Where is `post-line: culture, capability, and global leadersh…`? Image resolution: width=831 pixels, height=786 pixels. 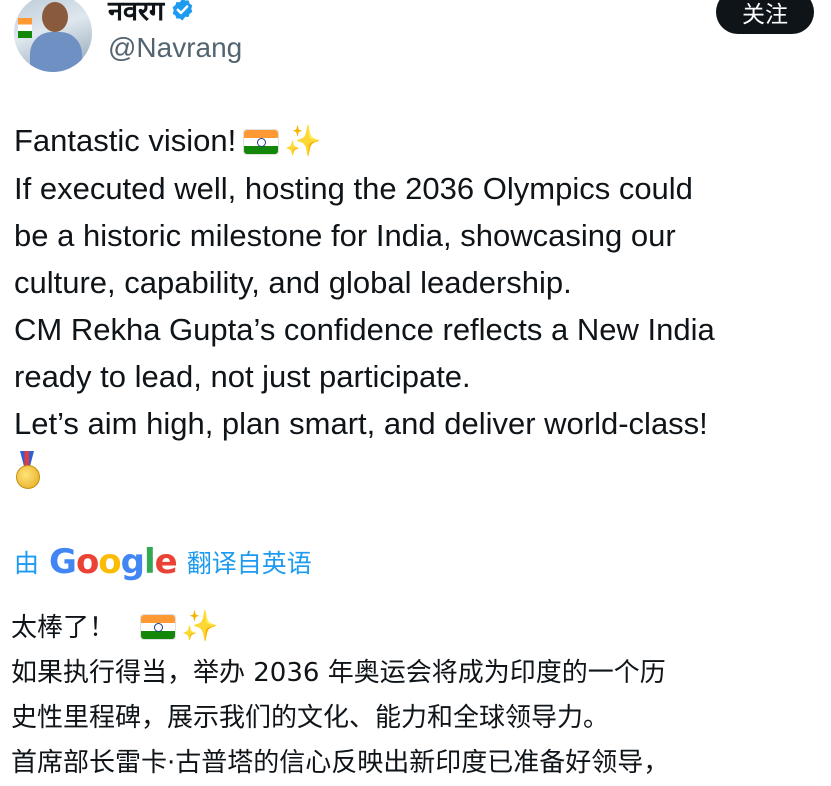 post-line: culture, capability, and global leadersh… is located at coordinates (293, 282).